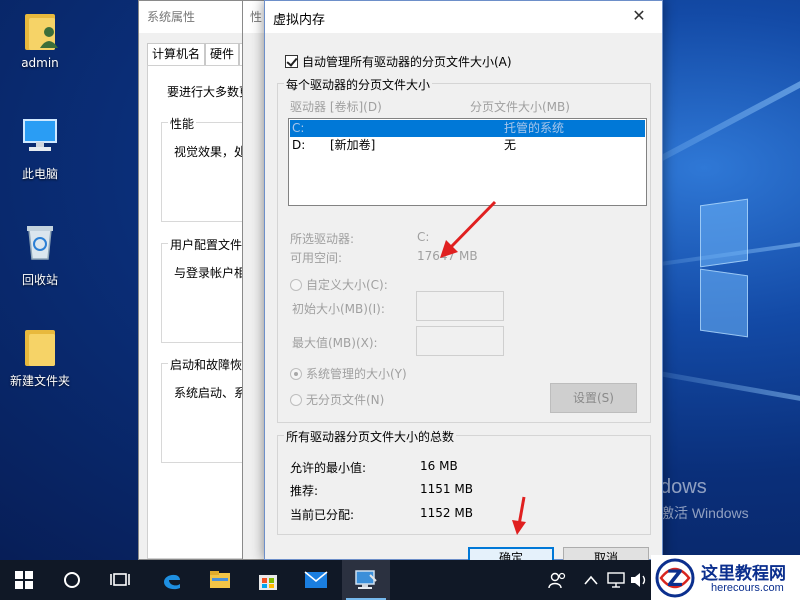 The height and width of the screenshot is (600, 800). Describe the element at coordinates (534, 128) in the screenshot. I see `drive-paging-size: 托管的系统` at that location.